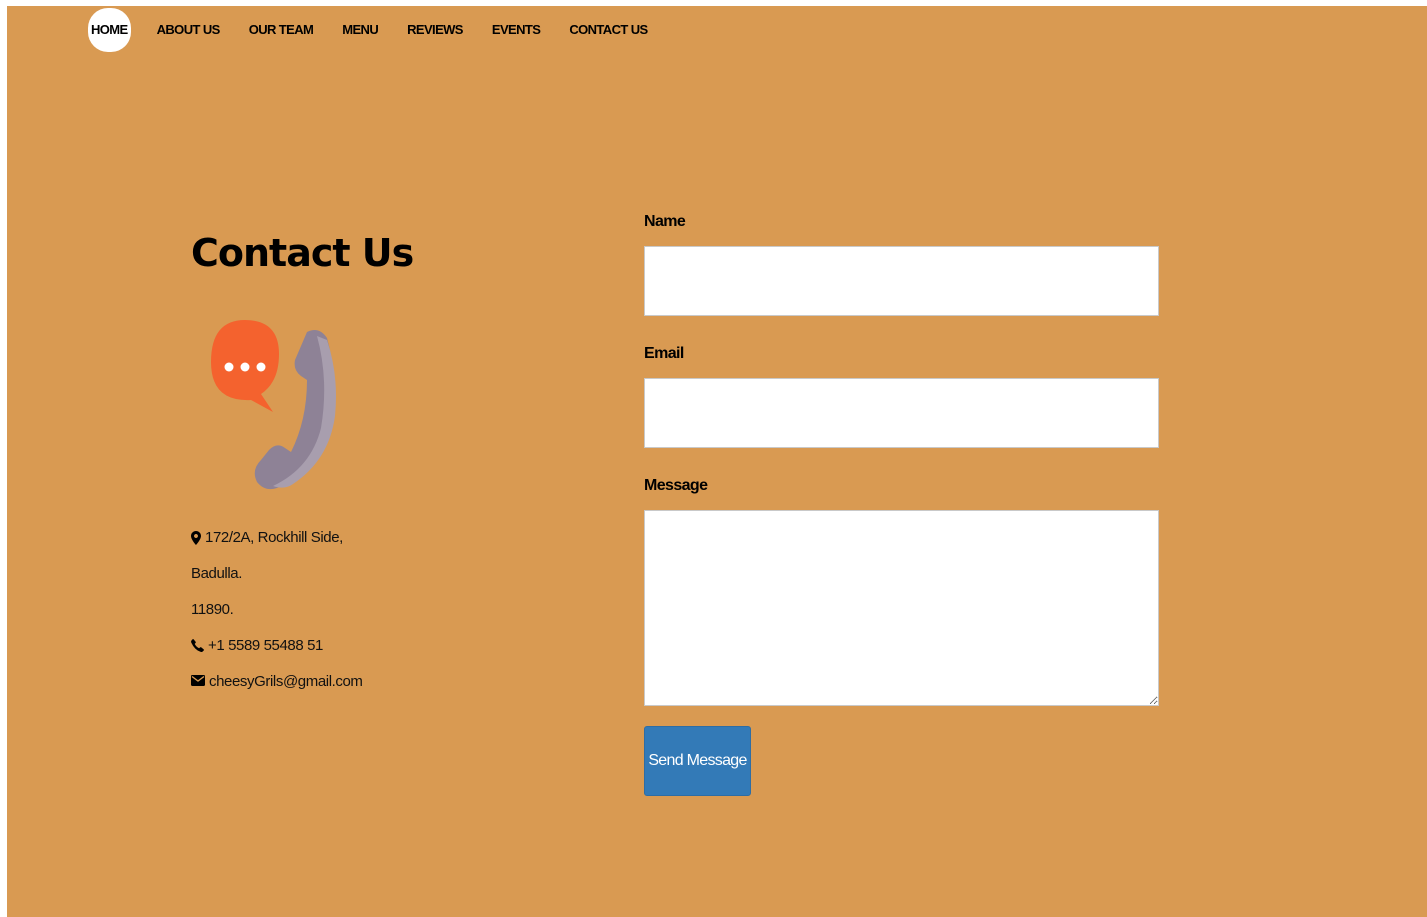 The width and height of the screenshot is (1427, 917). What do you see at coordinates (274, 537) in the screenshot?
I see `address-line-1: 172/2A, Rockhill Side,` at bounding box center [274, 537].